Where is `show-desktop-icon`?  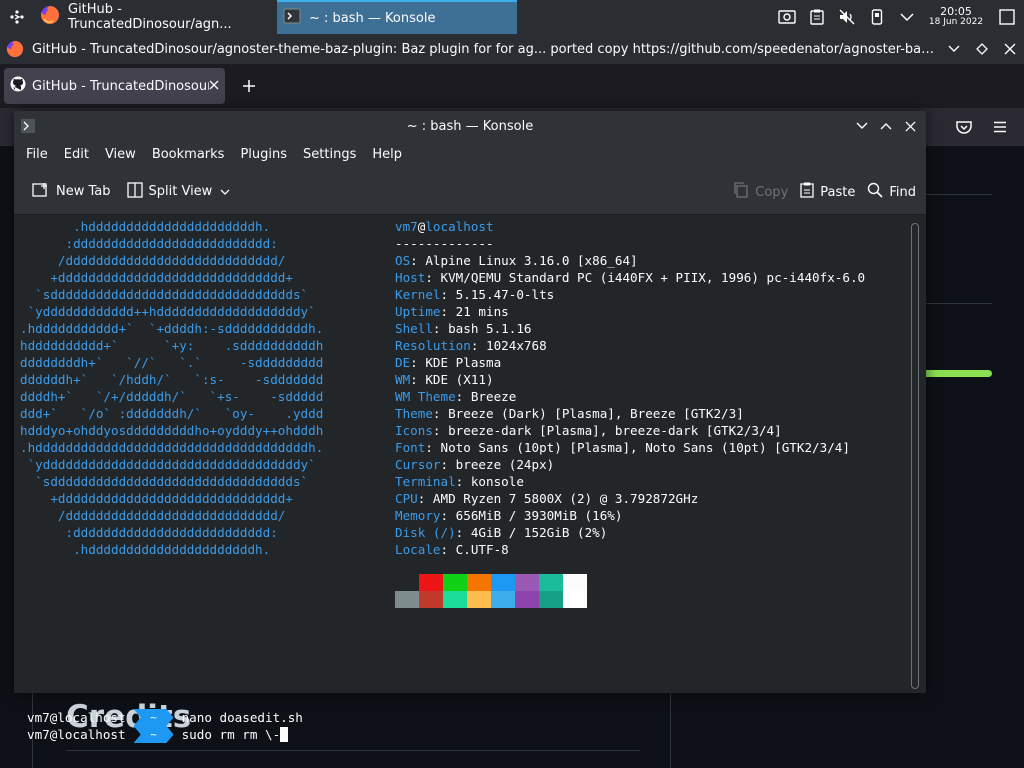
show-desktop-icon is located at coordinates (1007, 17).